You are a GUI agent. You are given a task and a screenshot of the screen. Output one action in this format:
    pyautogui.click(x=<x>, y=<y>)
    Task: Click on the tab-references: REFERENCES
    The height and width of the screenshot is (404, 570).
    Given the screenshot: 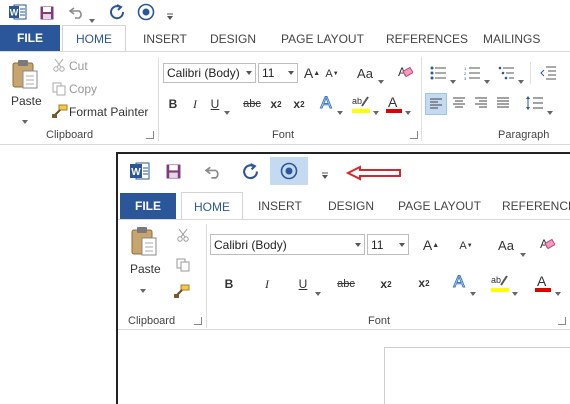 What is the action you would take?
    pyautogui.click(x=427, y=39)
    